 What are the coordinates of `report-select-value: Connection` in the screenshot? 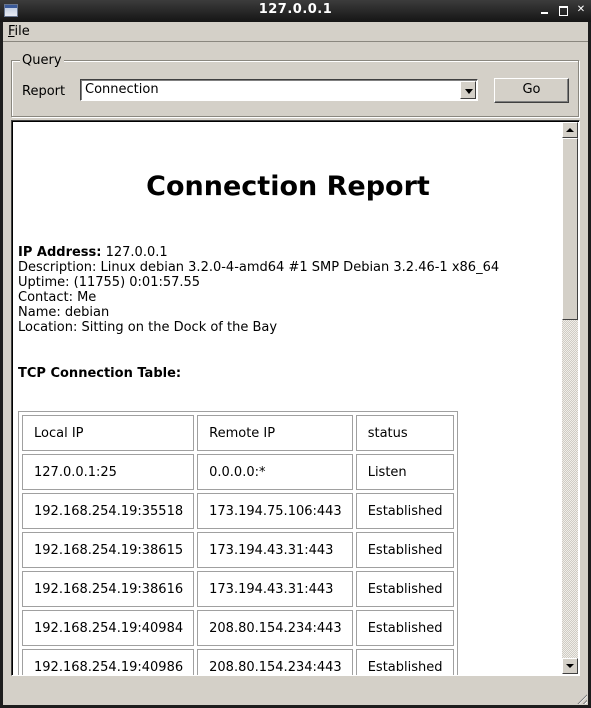 It's located at (122, 89).